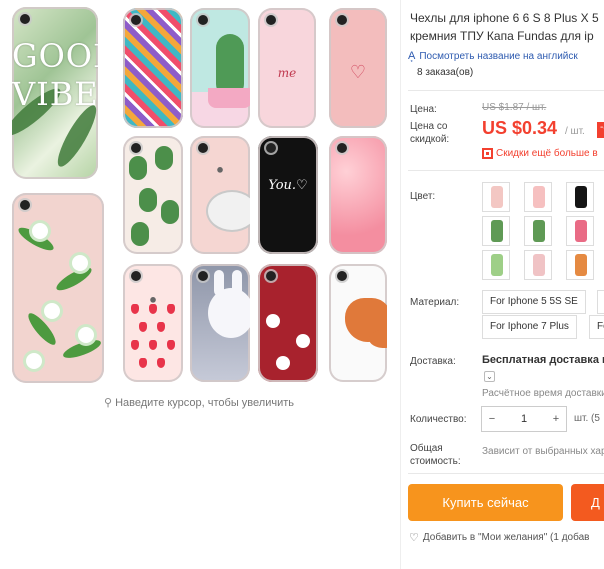  Describe the element at coordinates (358, 72) in the screenshot. I see `heart-icon: ♡` at that location.